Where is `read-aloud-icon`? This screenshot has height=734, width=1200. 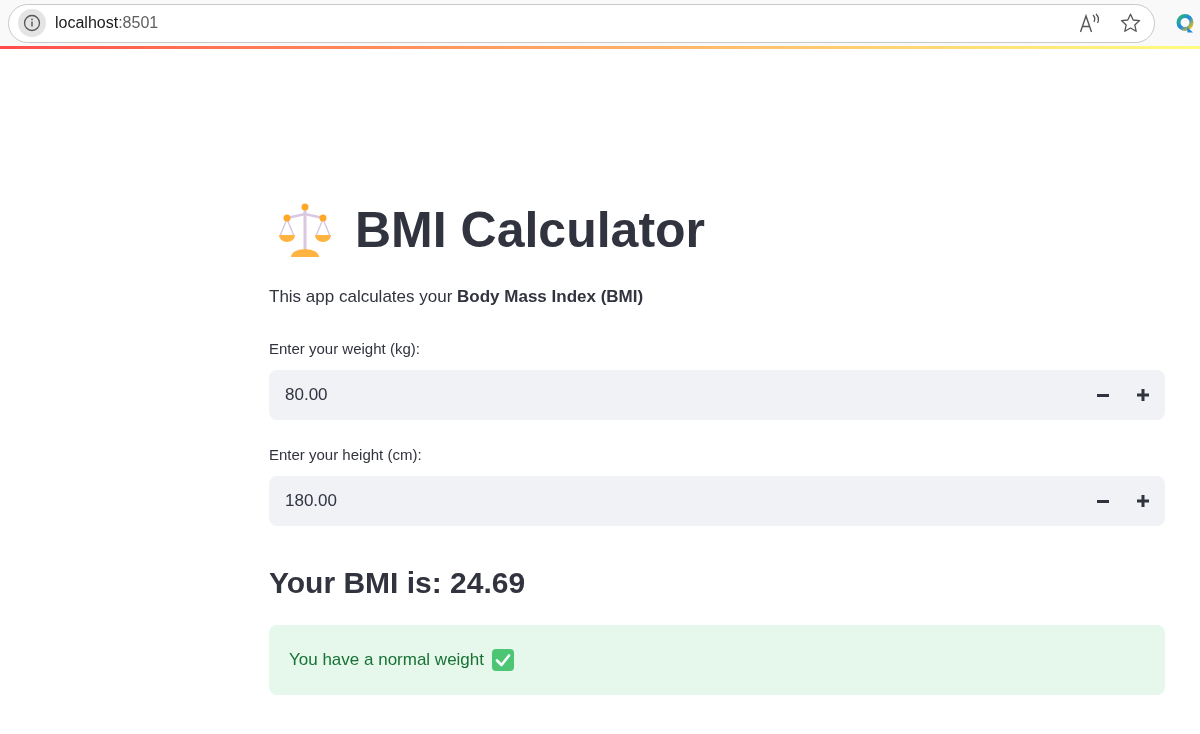 read-aloud-icon is located at coordinates (1090, 23).